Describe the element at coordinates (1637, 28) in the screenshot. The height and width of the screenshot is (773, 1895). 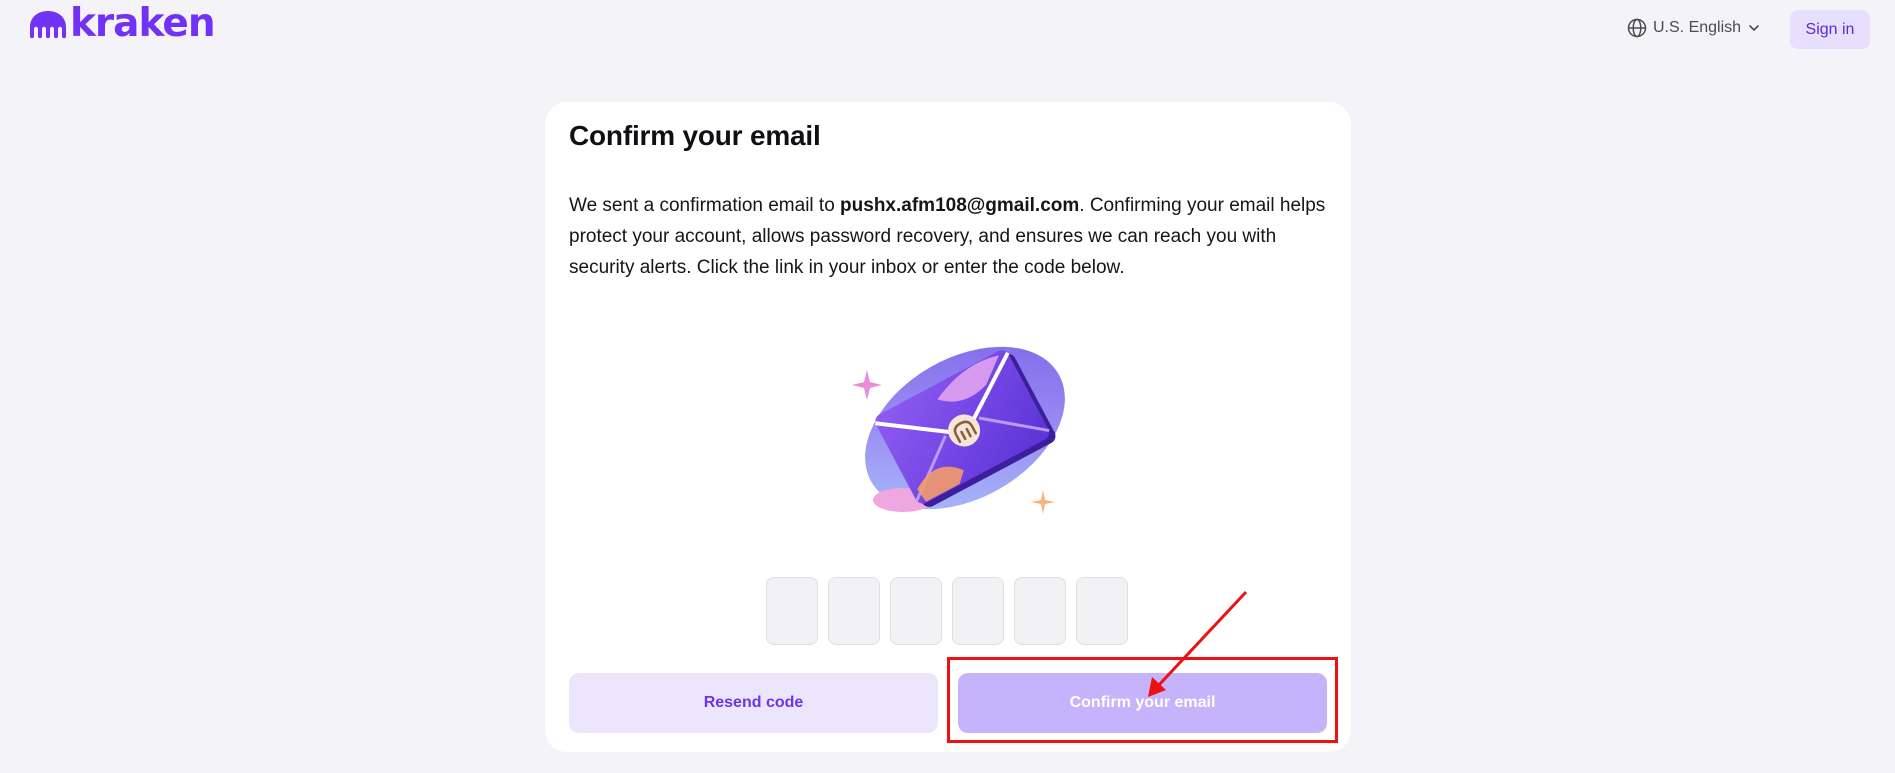
I see `globe-icon` at that location.